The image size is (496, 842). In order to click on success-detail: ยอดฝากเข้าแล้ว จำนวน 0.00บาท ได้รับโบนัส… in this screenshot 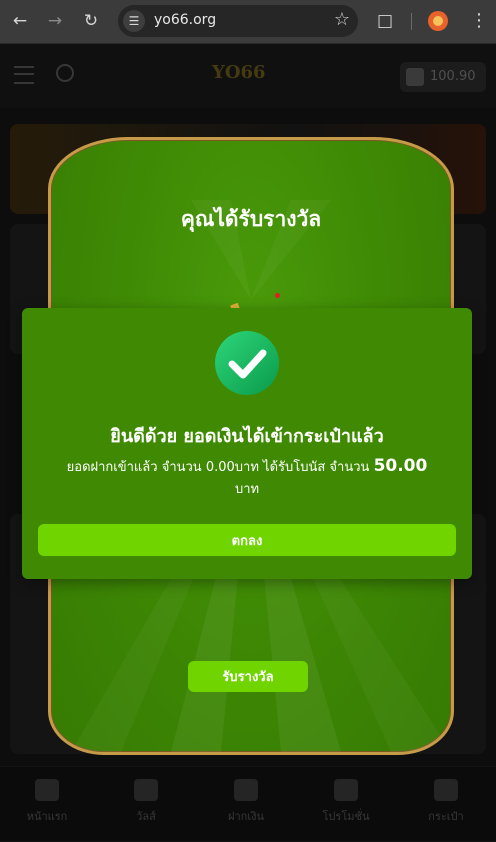, I will do `click(247, 478)`.